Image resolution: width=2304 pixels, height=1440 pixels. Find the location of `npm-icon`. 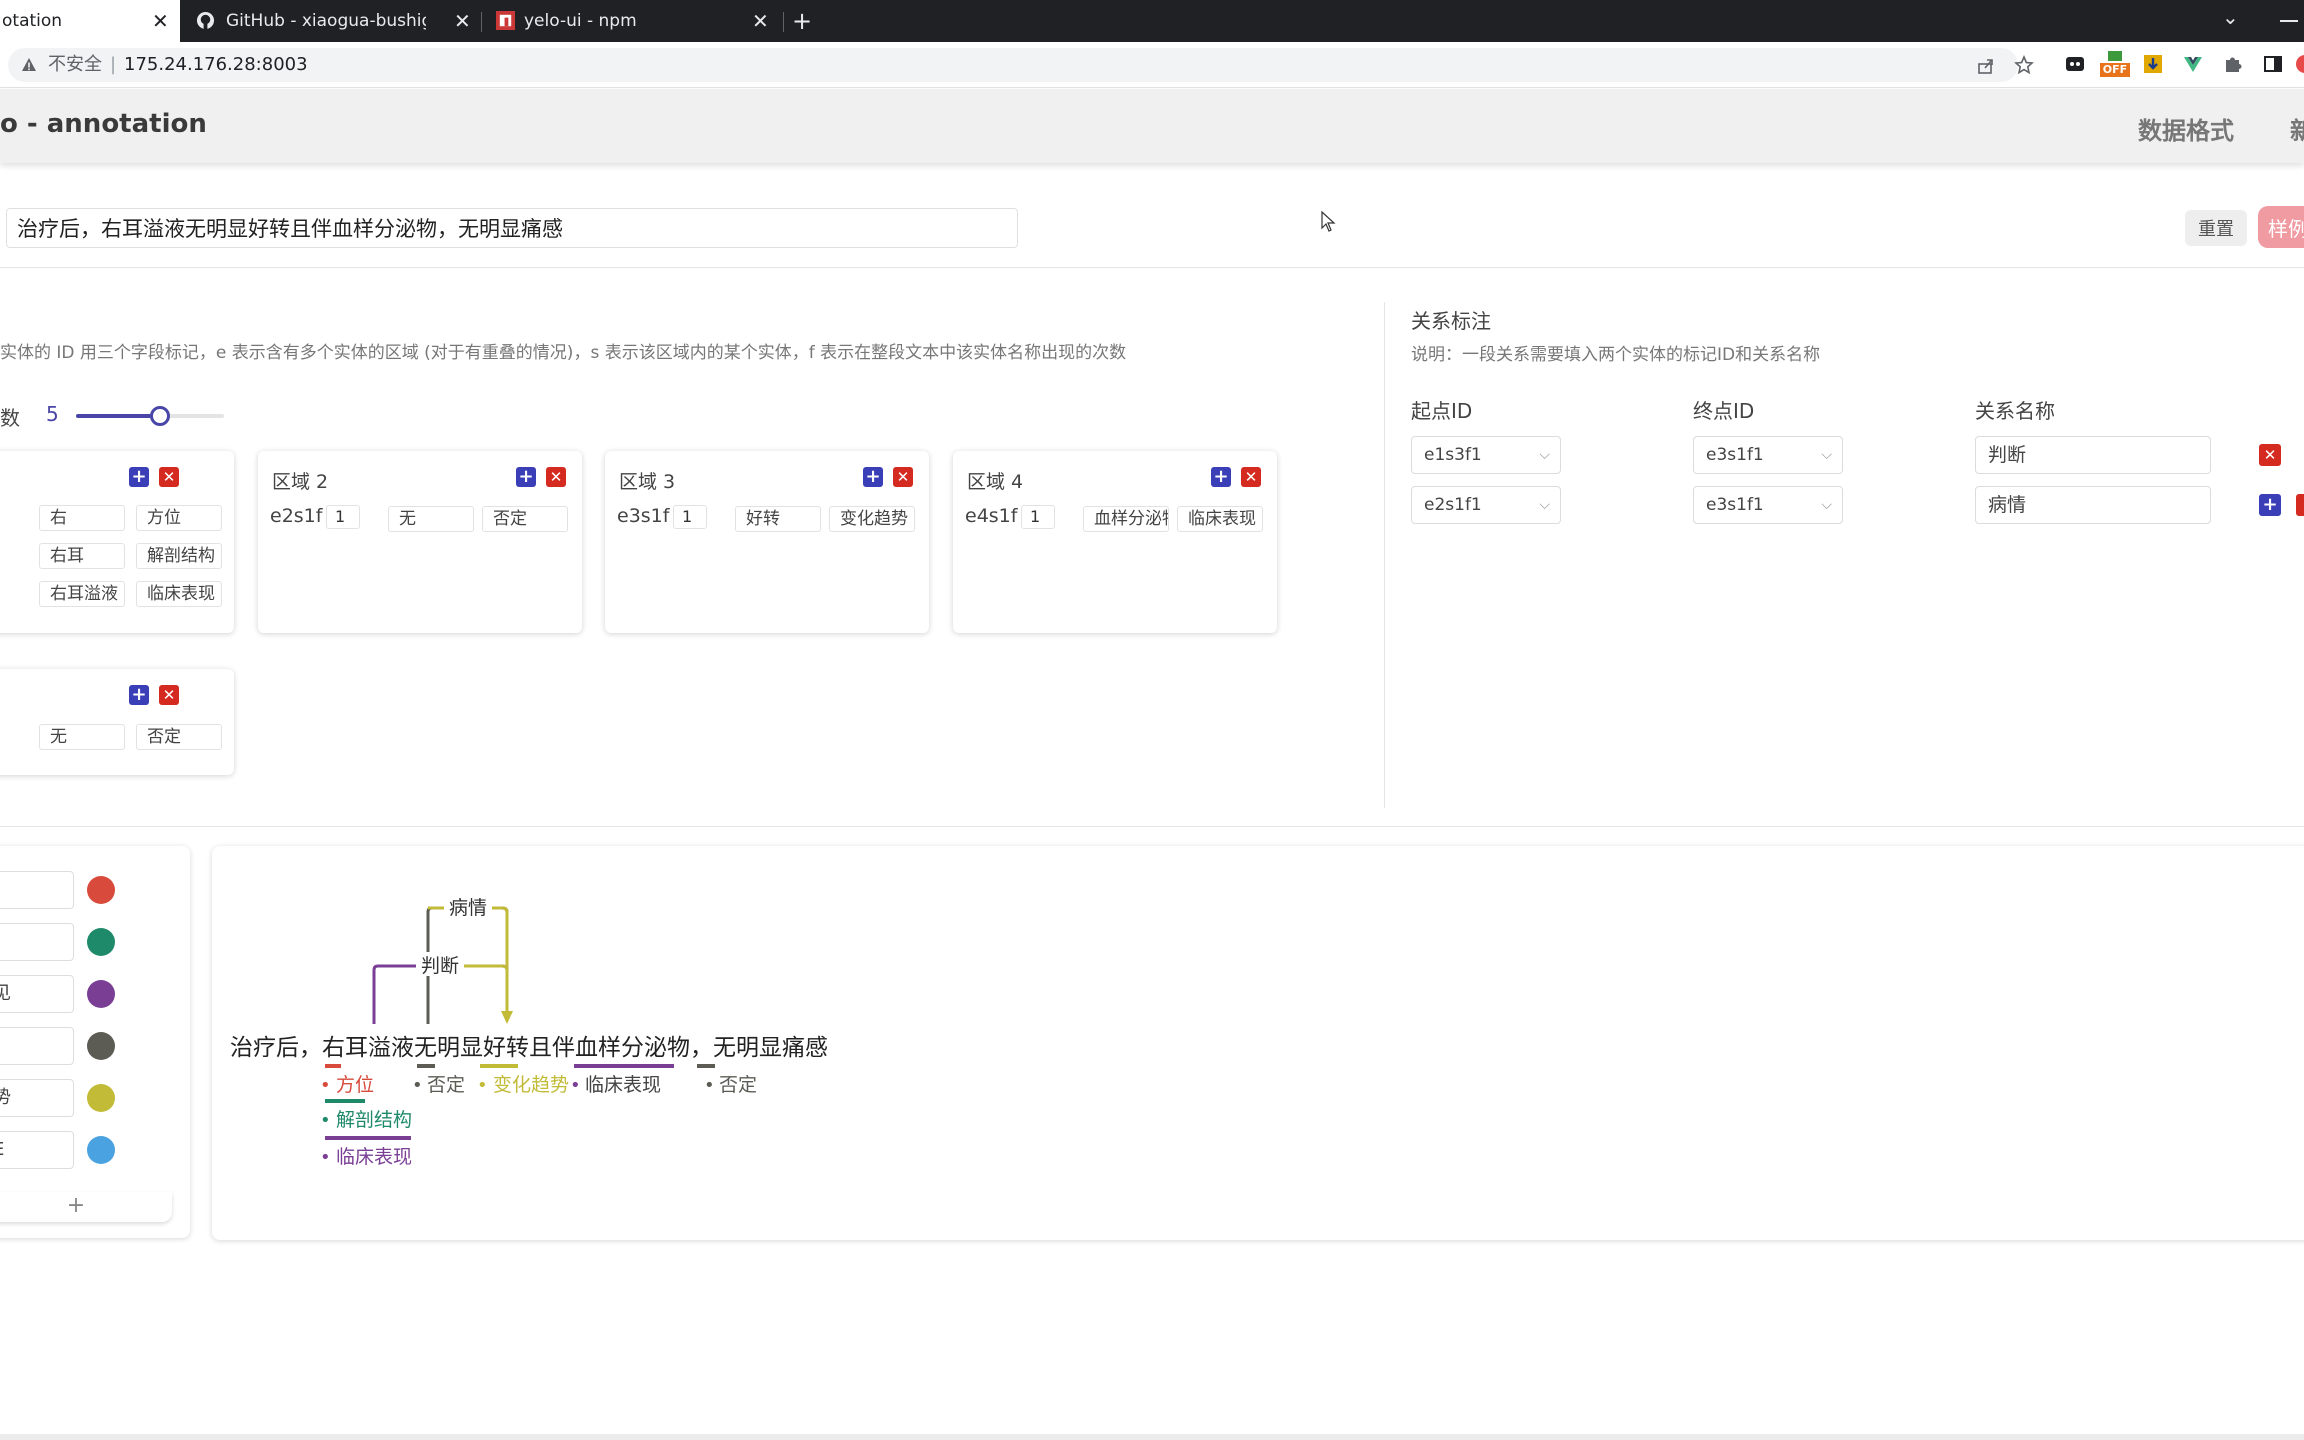

npm-icon is located at coordinates (505, 20).